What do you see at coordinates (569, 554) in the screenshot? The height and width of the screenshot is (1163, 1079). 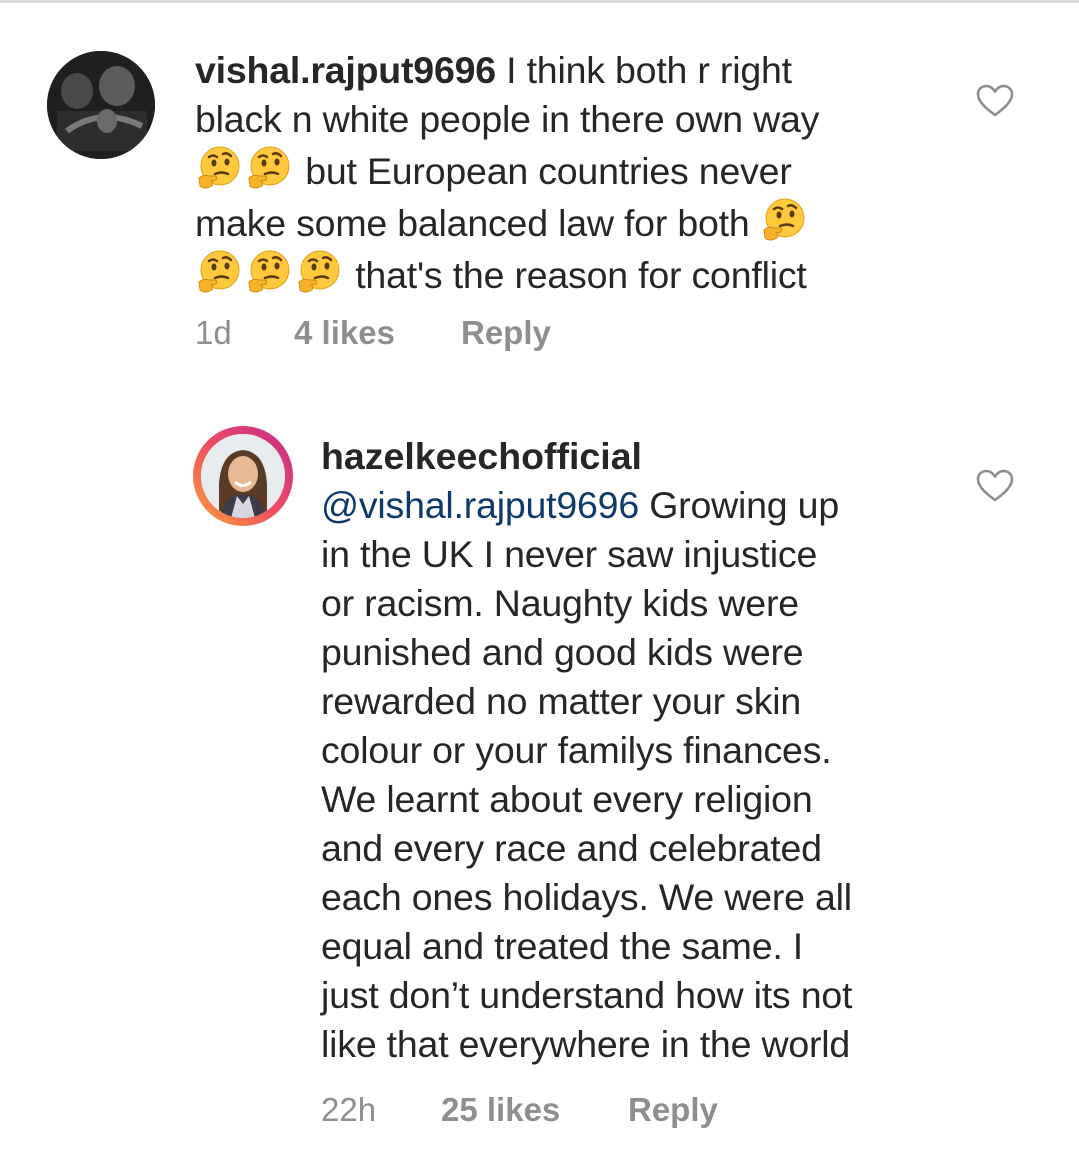 I see `comment-line: in the UK I never saw injustice` at bounding box center [569, 554].